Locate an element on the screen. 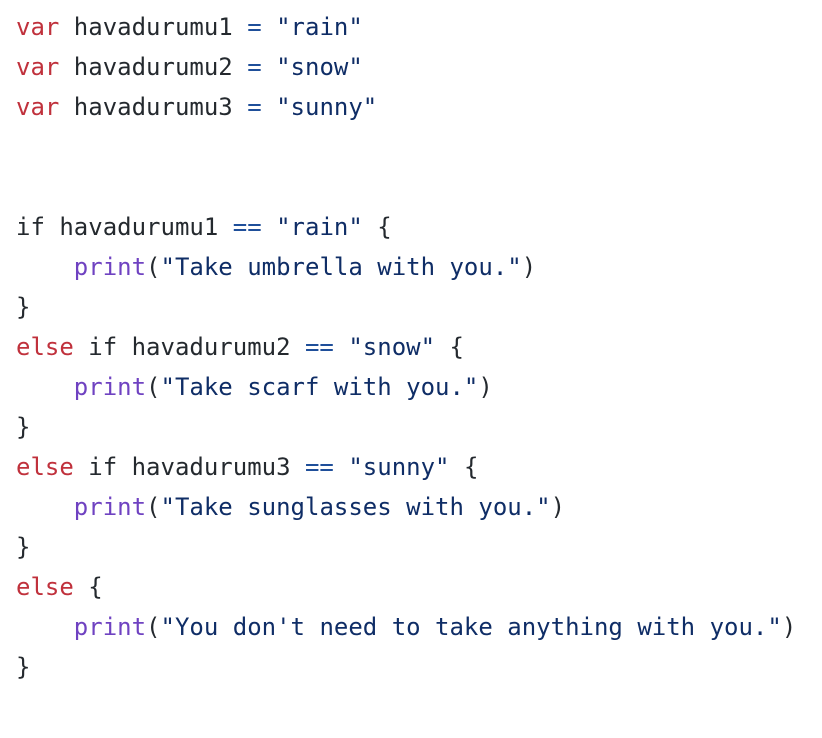 The width and height of the screenshot is (822, 738). code-line: if havadurumu1 == "rain" { is located at coordinates (406, 227).